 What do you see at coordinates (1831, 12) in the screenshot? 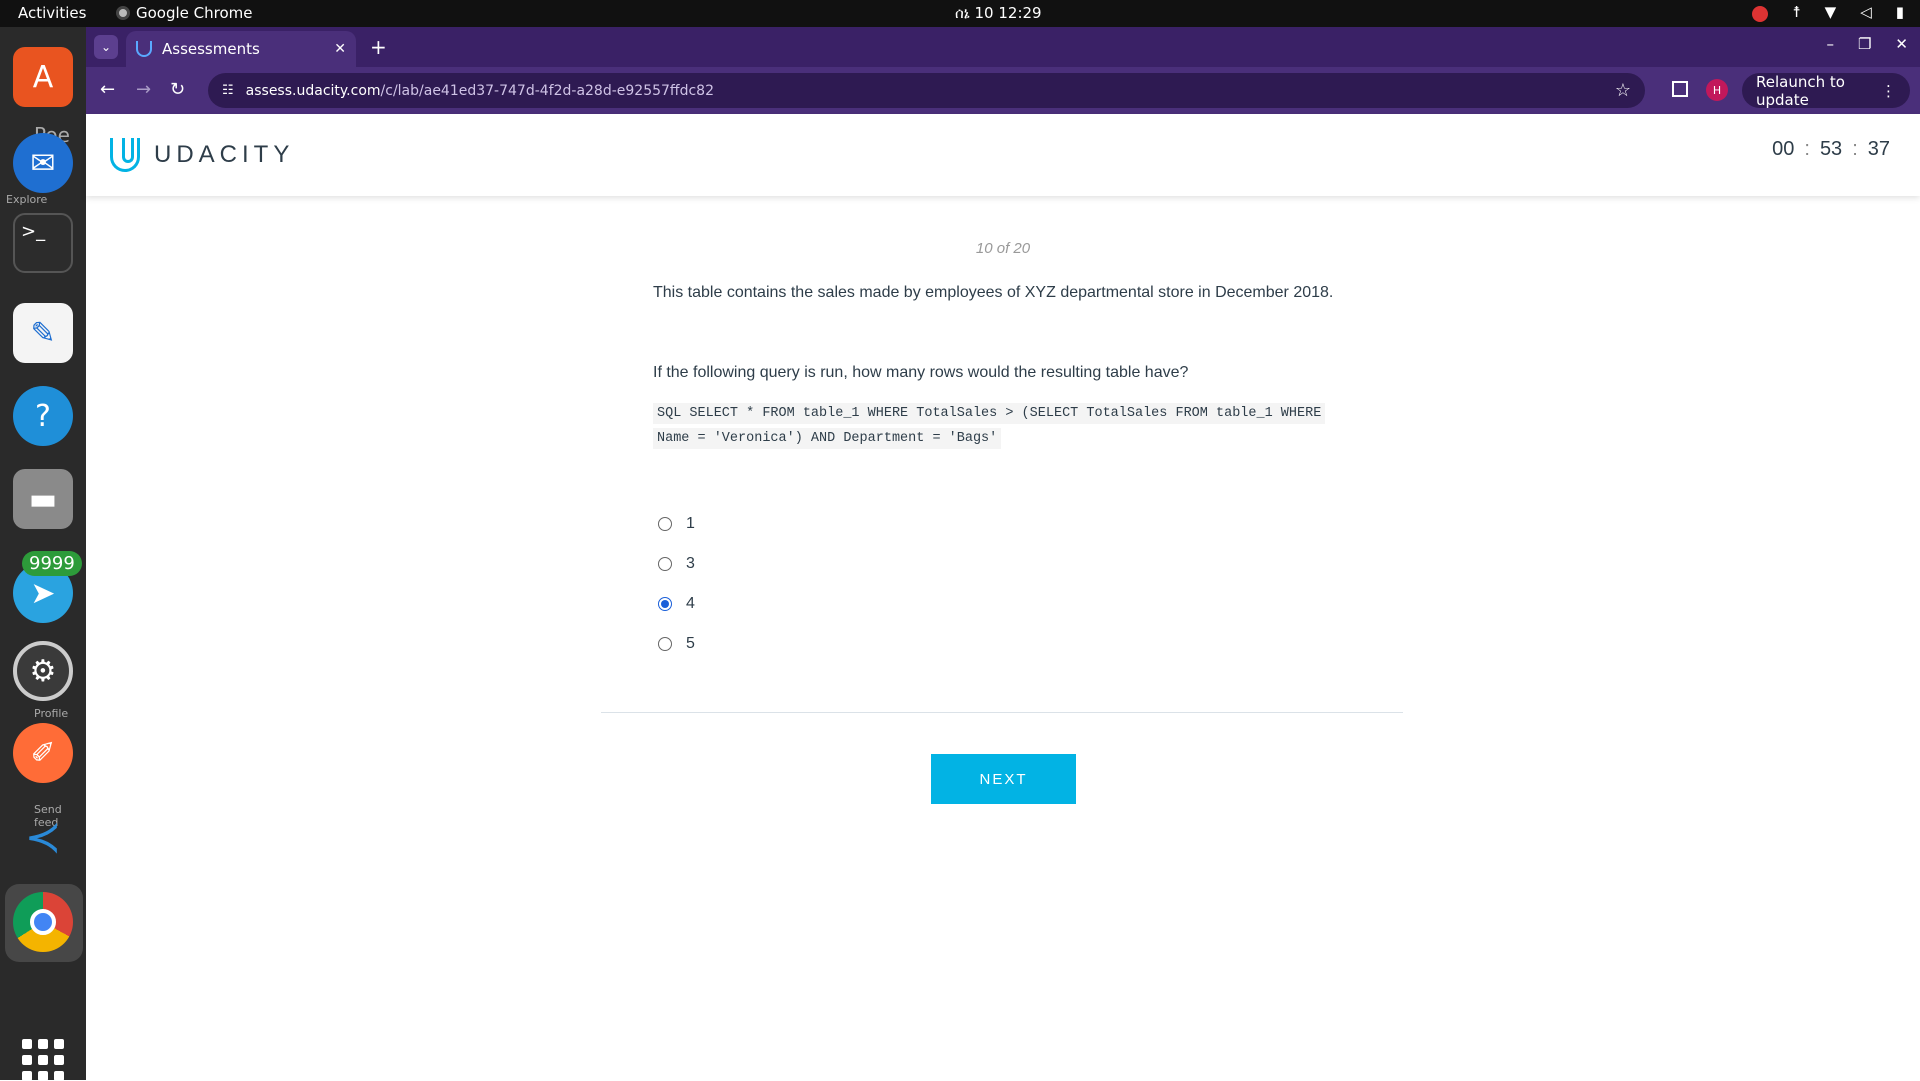
I see `wifi-icon: ▼` at bounding box center [1831, 12].